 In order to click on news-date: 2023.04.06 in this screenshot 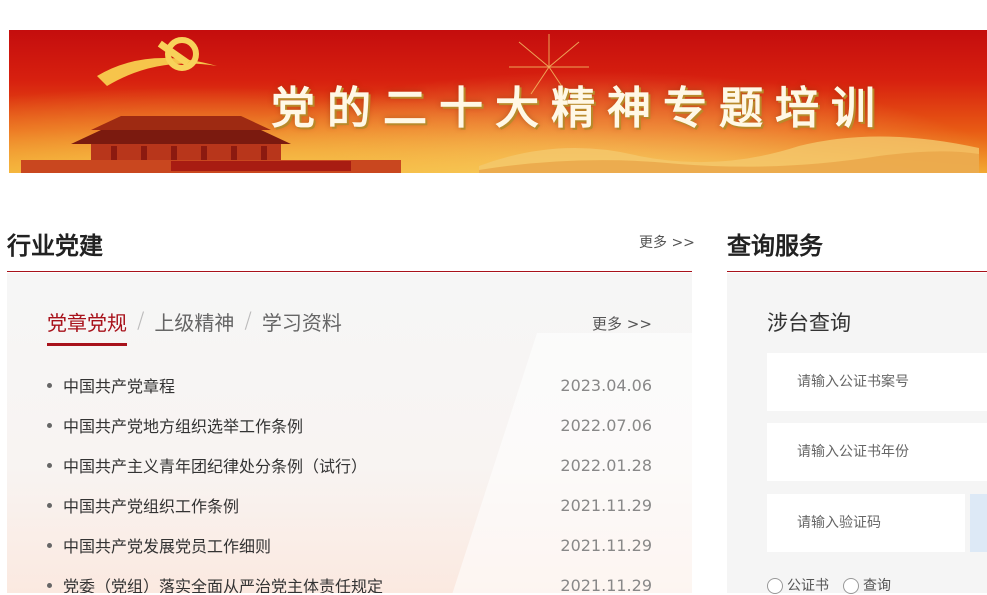, I will do `click(606, 385)`.